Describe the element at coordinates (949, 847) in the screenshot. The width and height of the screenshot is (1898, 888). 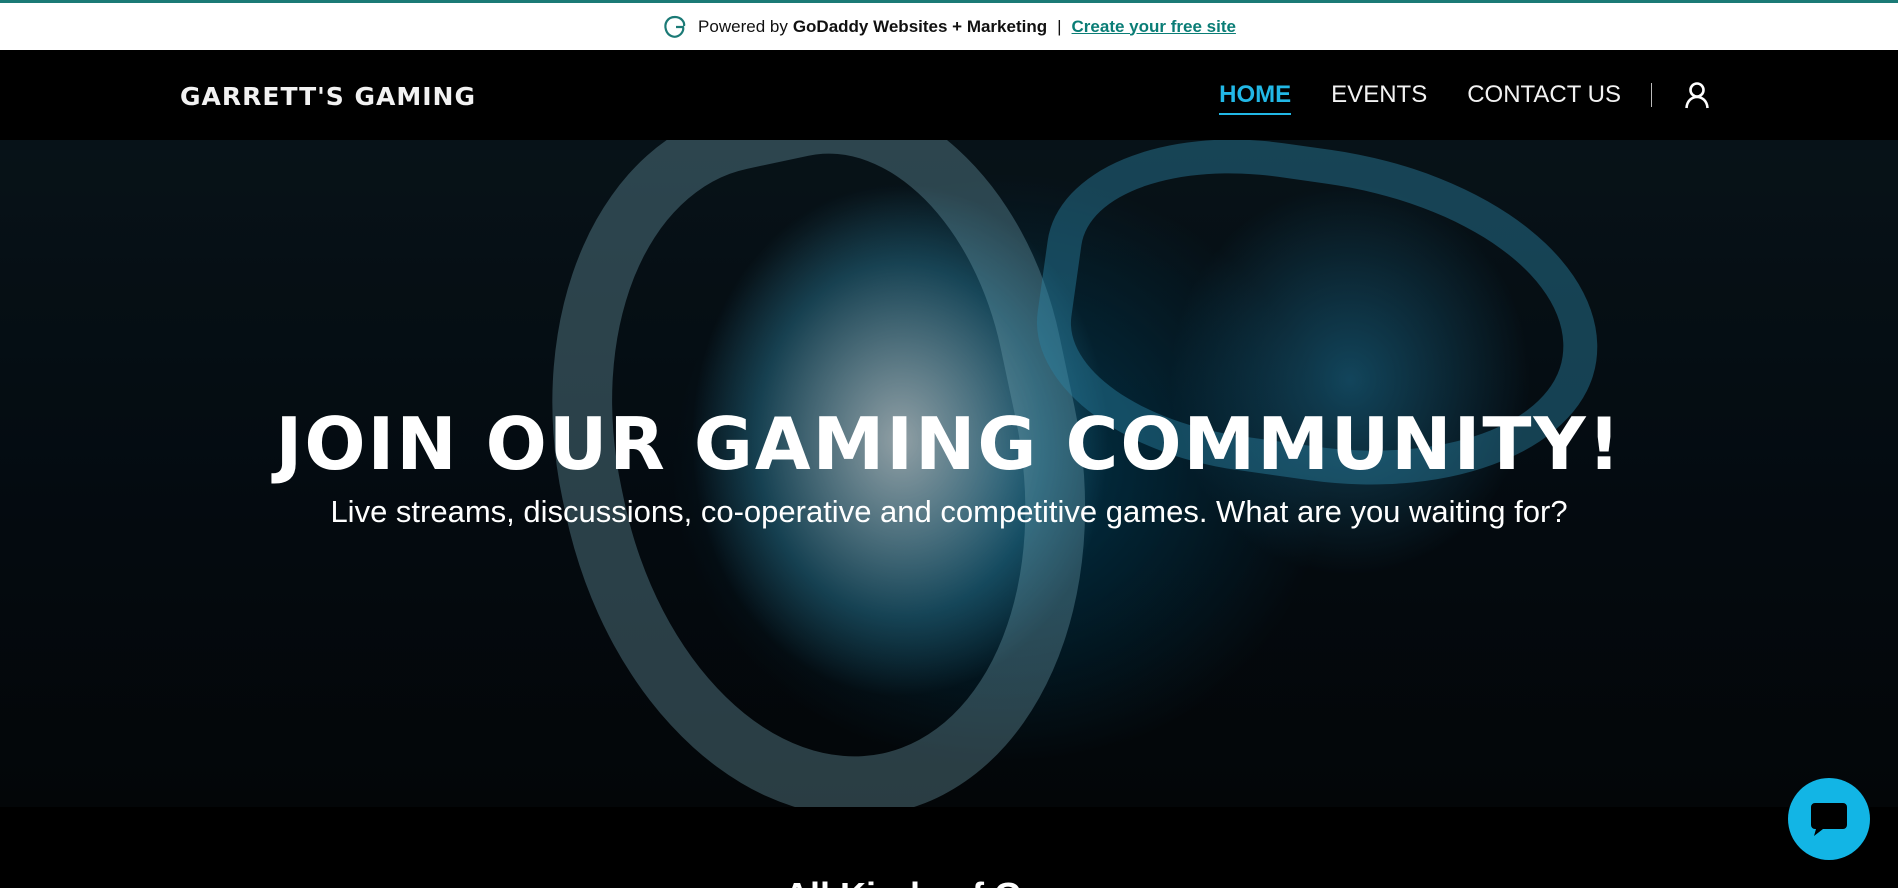
I see `games-section: All Kinds of Games` at that location.